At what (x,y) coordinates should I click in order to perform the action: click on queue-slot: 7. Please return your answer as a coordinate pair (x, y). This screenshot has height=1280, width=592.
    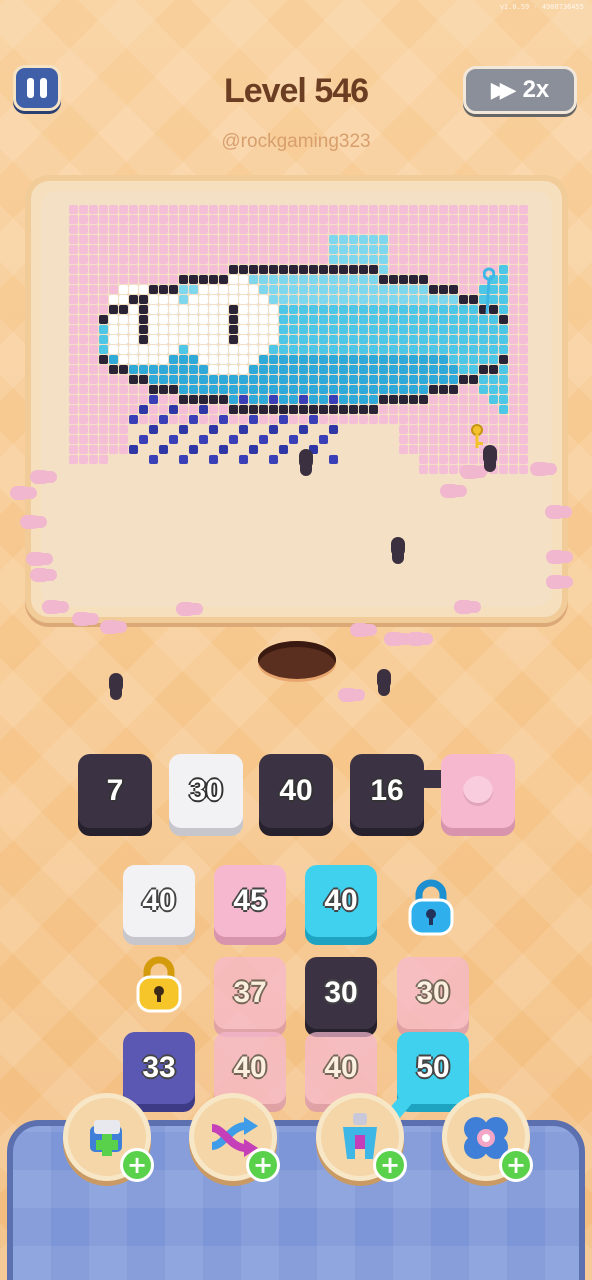
    Looking at the image, I should click on (115, 791).